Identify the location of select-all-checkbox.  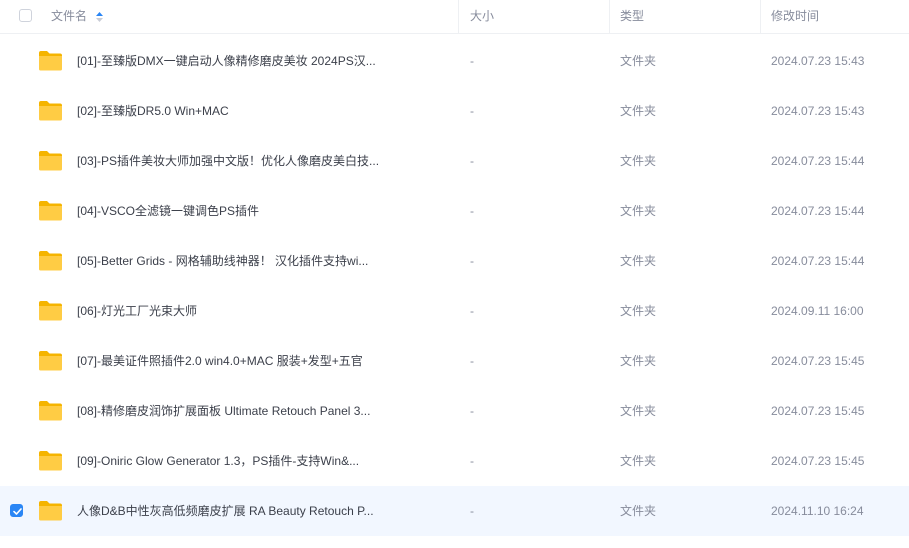
(25, 15).